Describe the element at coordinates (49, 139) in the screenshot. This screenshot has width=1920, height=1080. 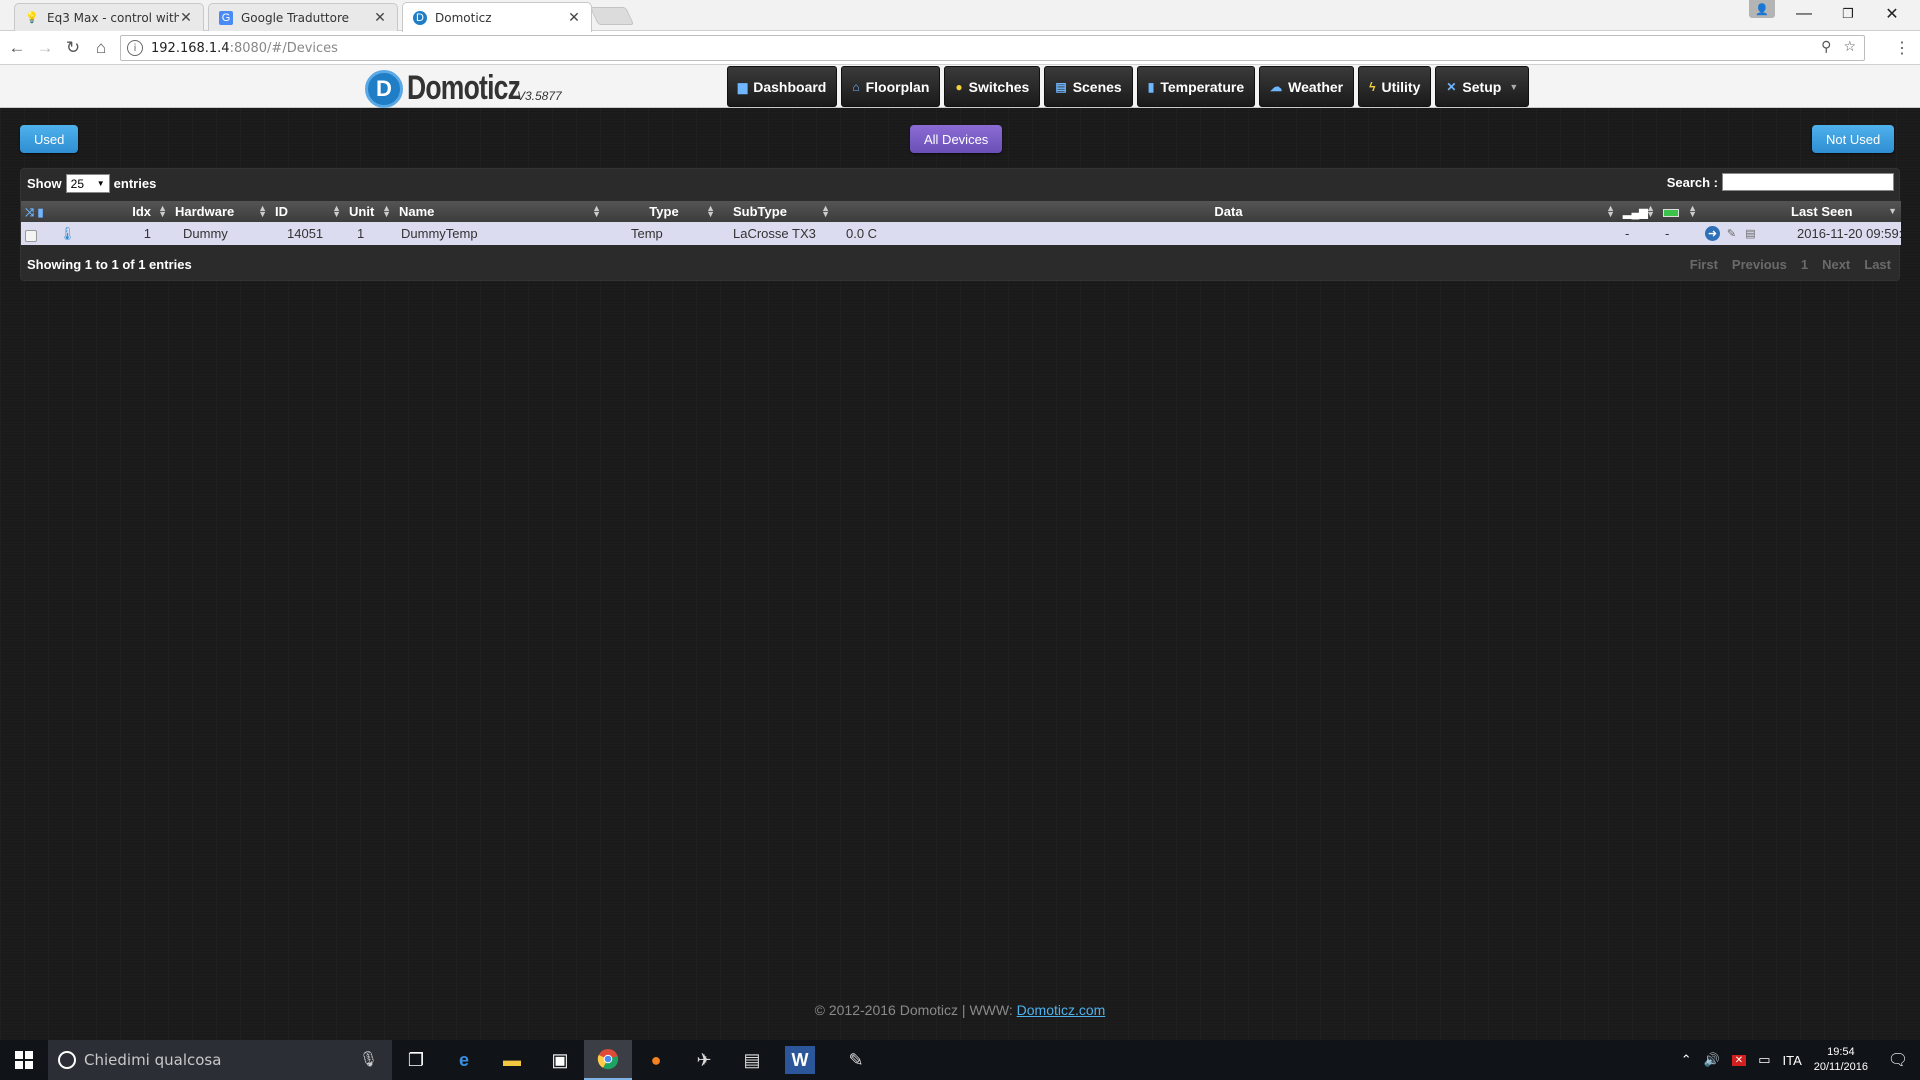
I see `used-filter-button: Used` at that location.